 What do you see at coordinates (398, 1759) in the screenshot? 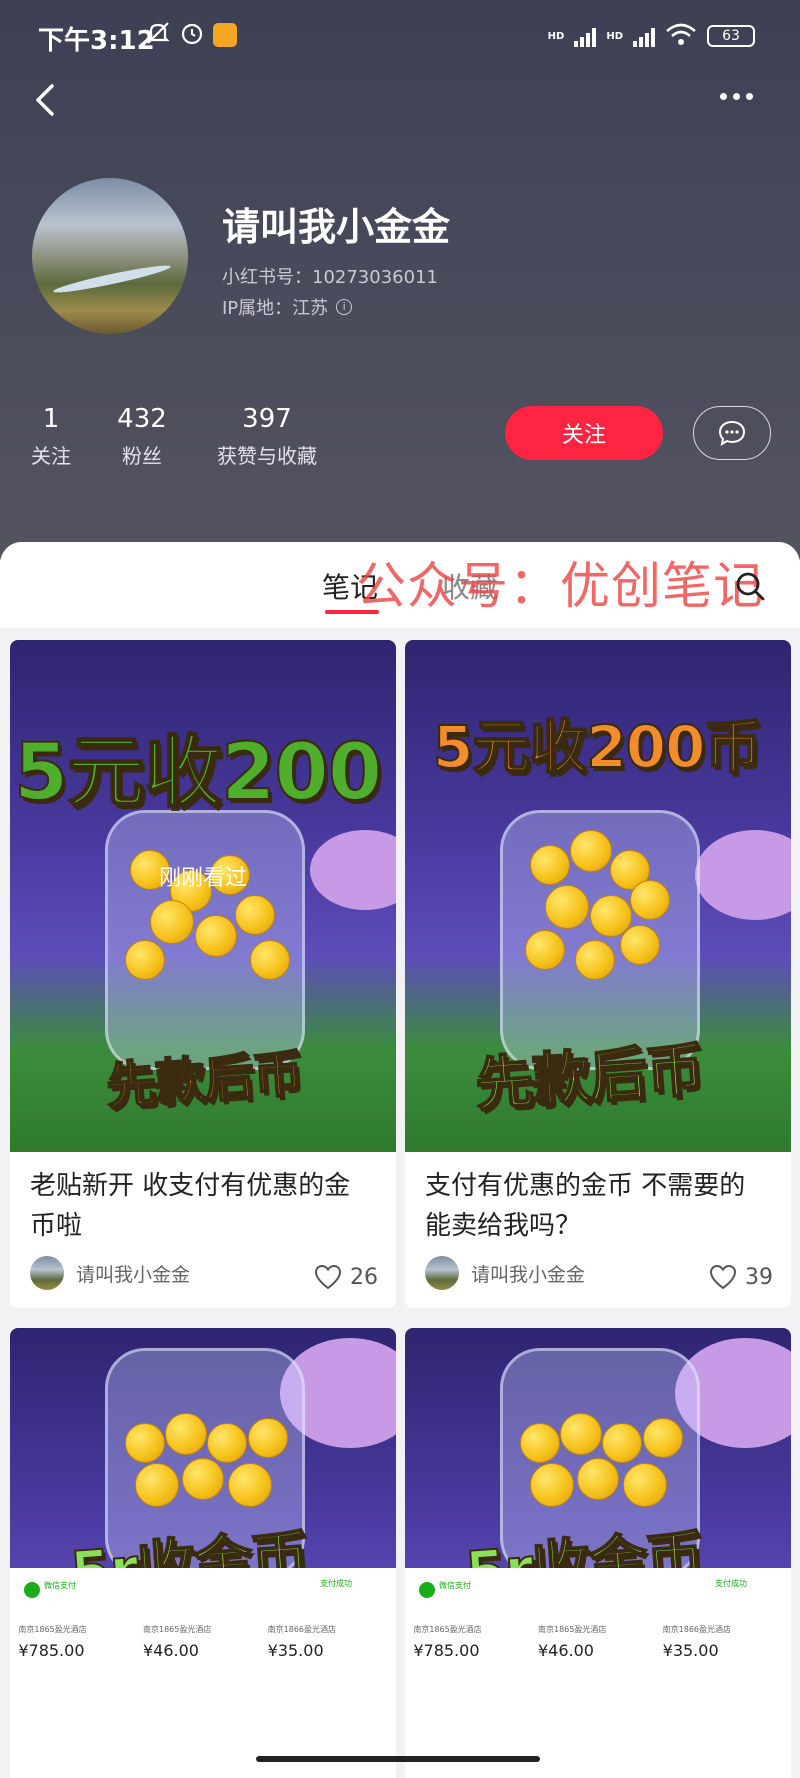
I see `home-indicator` at bounding box center [398, 1759].